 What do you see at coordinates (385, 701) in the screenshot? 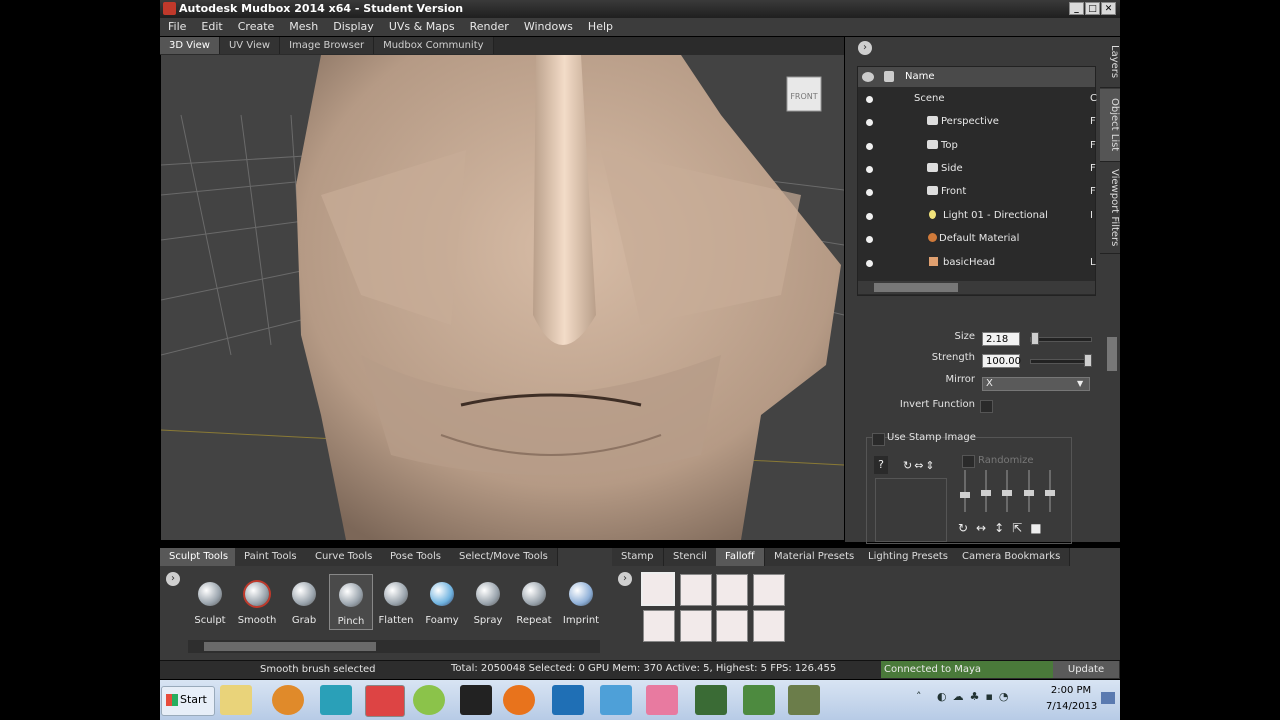
I see `mudbox-taskbar-icon` at bounding box center [385, 701].